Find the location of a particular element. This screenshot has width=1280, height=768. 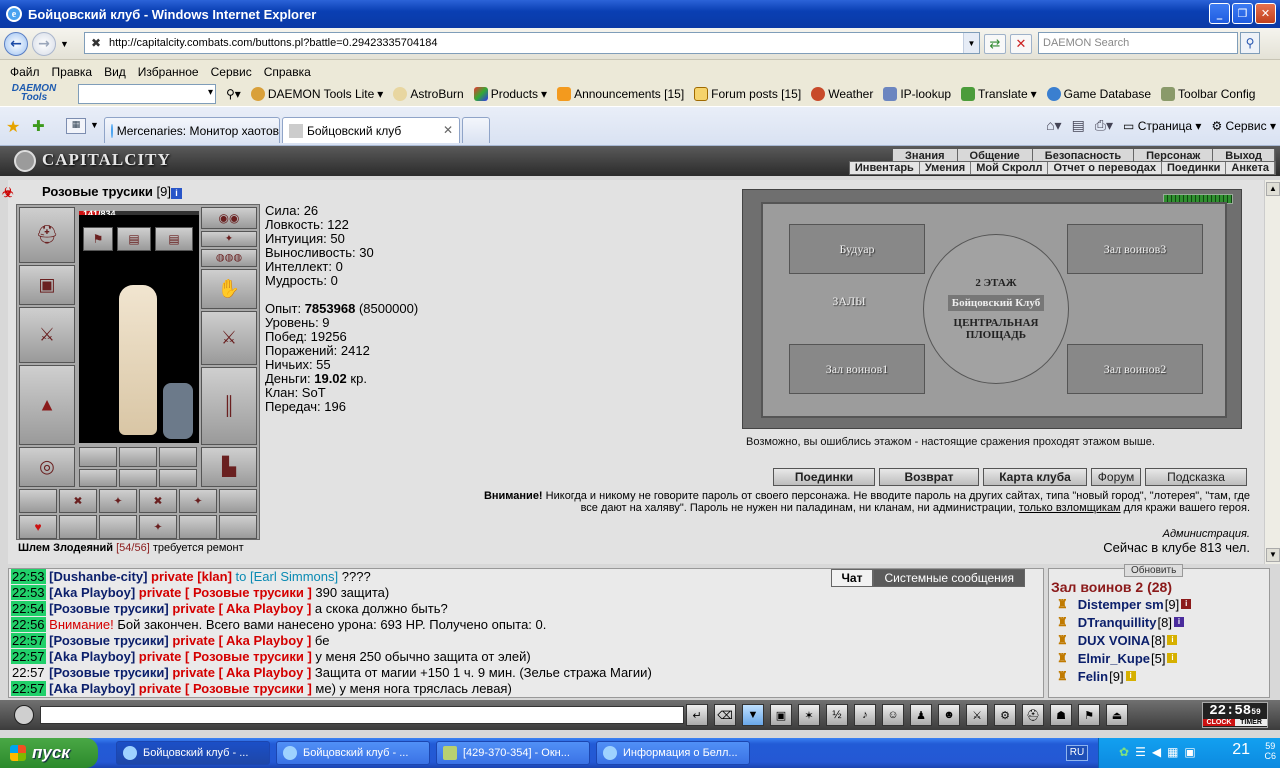

toolbar-item-astroburn: AstroBurn is located at coordinates (428, 94).